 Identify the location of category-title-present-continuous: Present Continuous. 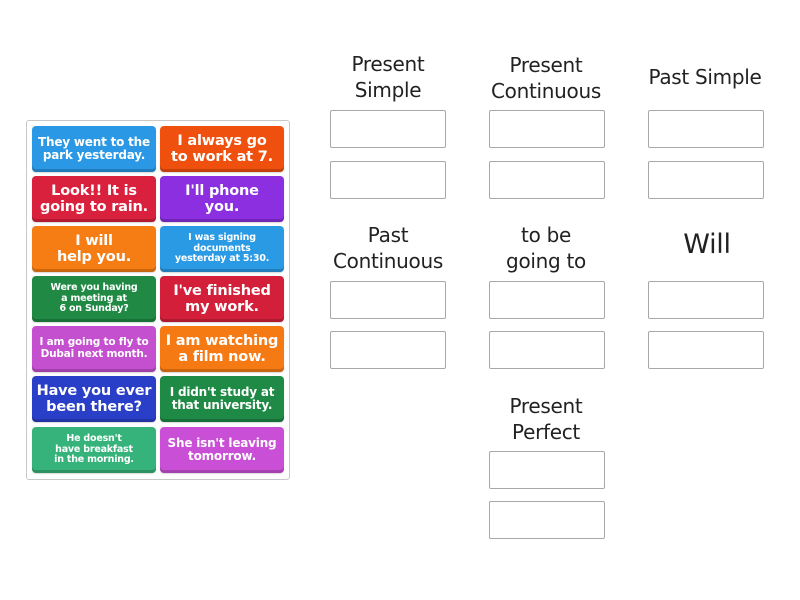
(546, 78).